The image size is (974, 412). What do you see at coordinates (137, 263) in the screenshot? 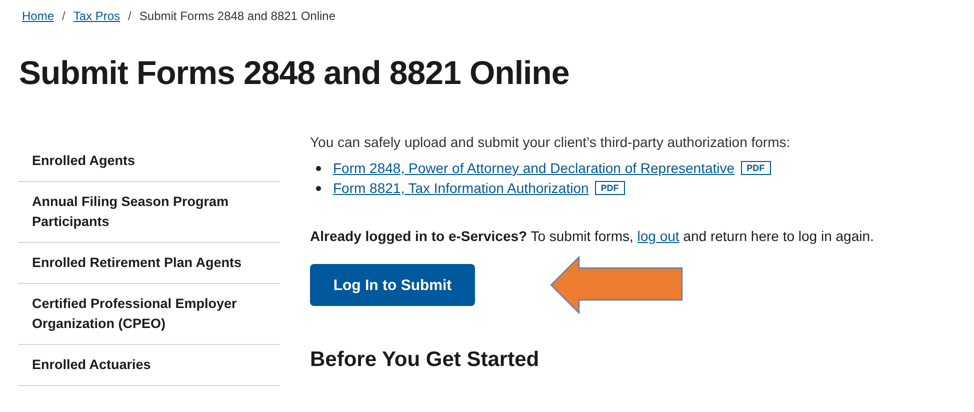
I see `sidebar-item: Enrolled Retirement Plan Agents` at bounding box center [137, 263].